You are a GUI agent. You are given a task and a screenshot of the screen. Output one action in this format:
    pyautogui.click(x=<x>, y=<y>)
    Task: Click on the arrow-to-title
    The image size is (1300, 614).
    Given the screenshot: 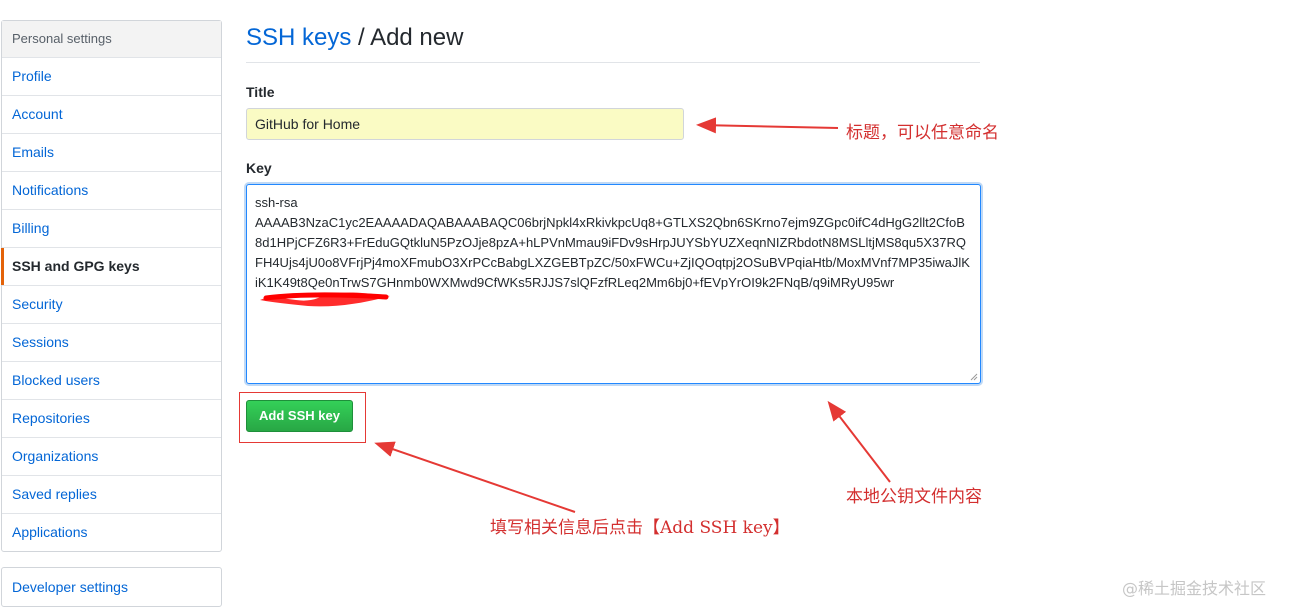 What is the action you would take?
    pyautogui.click(x=767, y=125)
    